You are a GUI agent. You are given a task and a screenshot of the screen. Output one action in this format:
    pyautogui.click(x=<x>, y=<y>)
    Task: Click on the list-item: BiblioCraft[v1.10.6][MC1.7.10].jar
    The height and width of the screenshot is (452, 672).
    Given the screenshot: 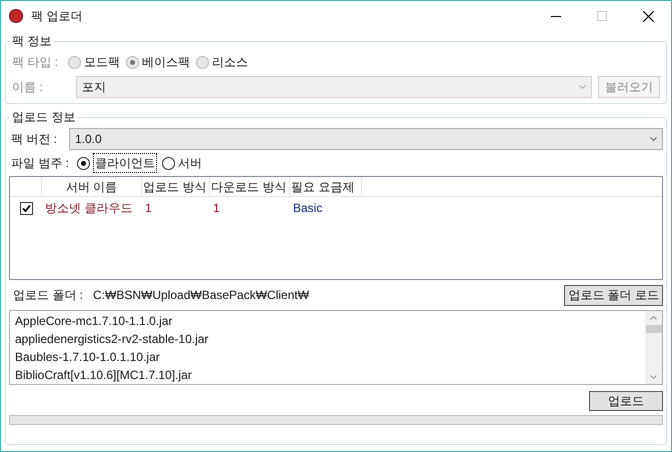 What is the action you would take?
    pyautogui.click(x=330, y=375)
    